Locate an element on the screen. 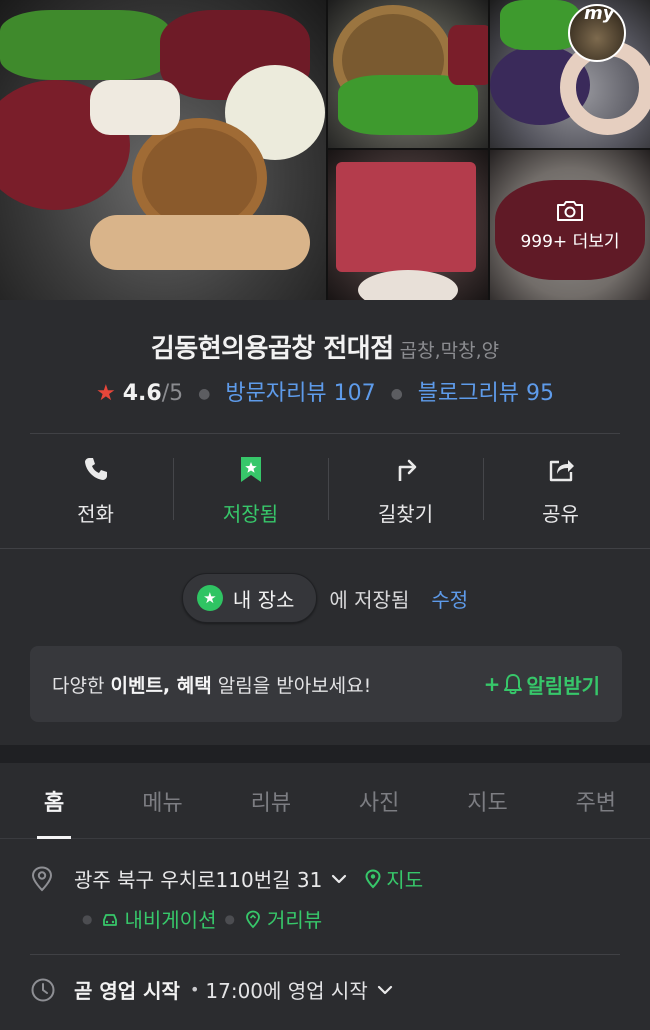 The image size is (650, 1030). phone-icon is located at coordinates (95, 469).